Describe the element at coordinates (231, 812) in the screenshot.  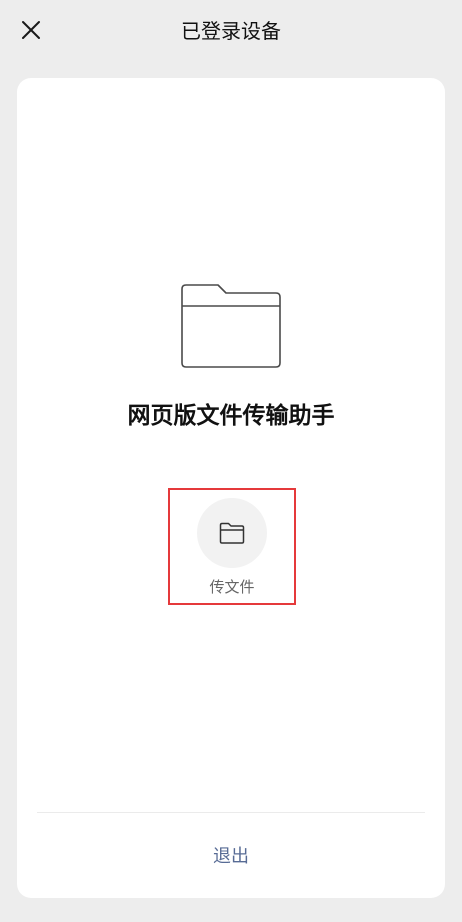
I see `divider` at that location.